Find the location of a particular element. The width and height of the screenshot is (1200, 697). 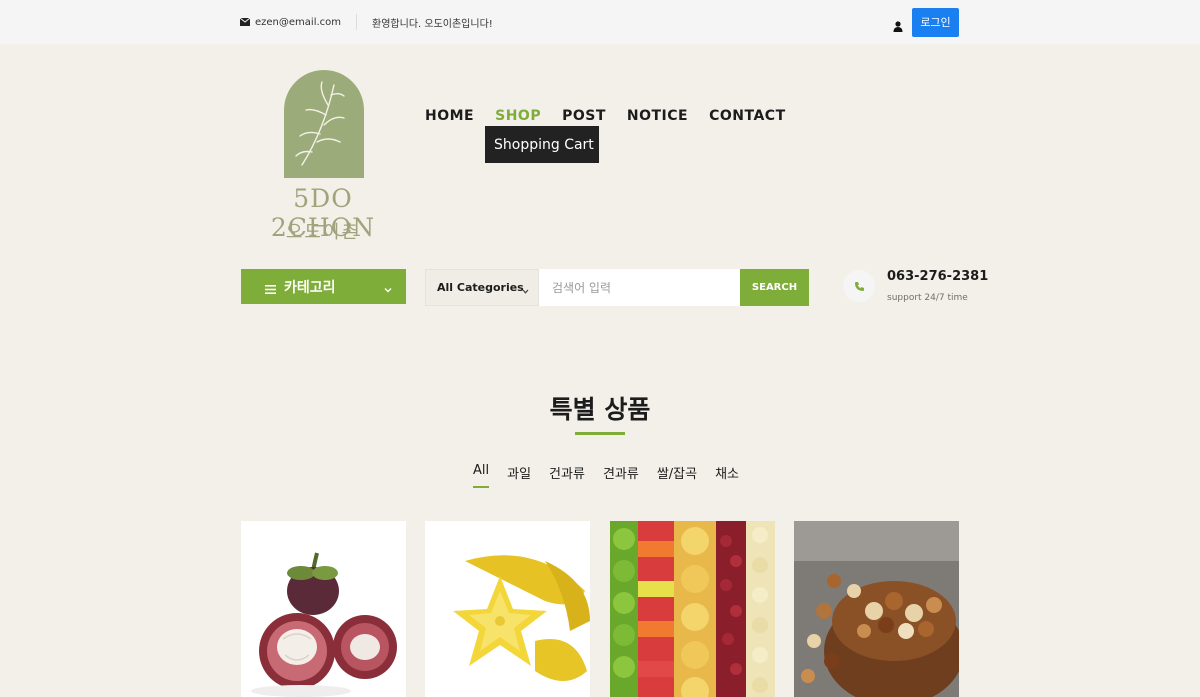

product-filters: All 과일 건과류 견과류 쌀/잡곡 채소 is located at coordinates (615, 475).